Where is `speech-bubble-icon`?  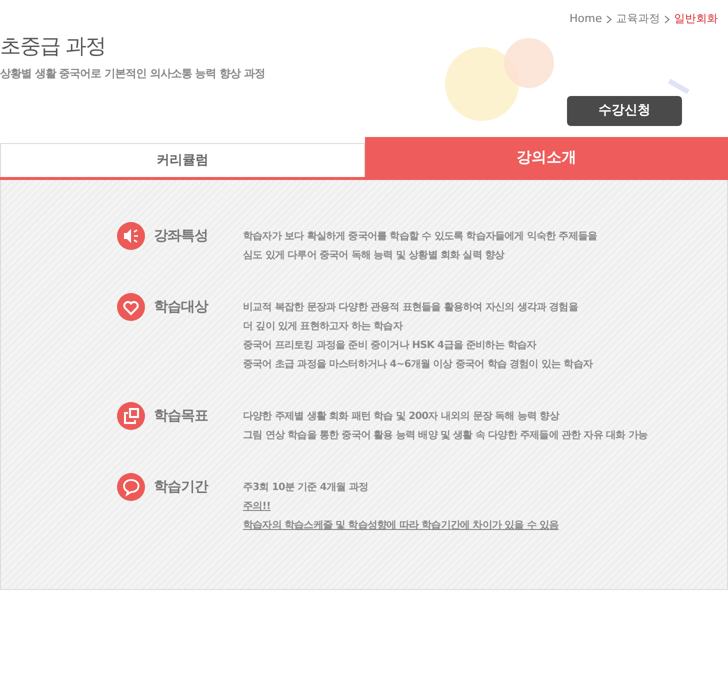
speech-bubble-icon is located at coordinates (131, 487).